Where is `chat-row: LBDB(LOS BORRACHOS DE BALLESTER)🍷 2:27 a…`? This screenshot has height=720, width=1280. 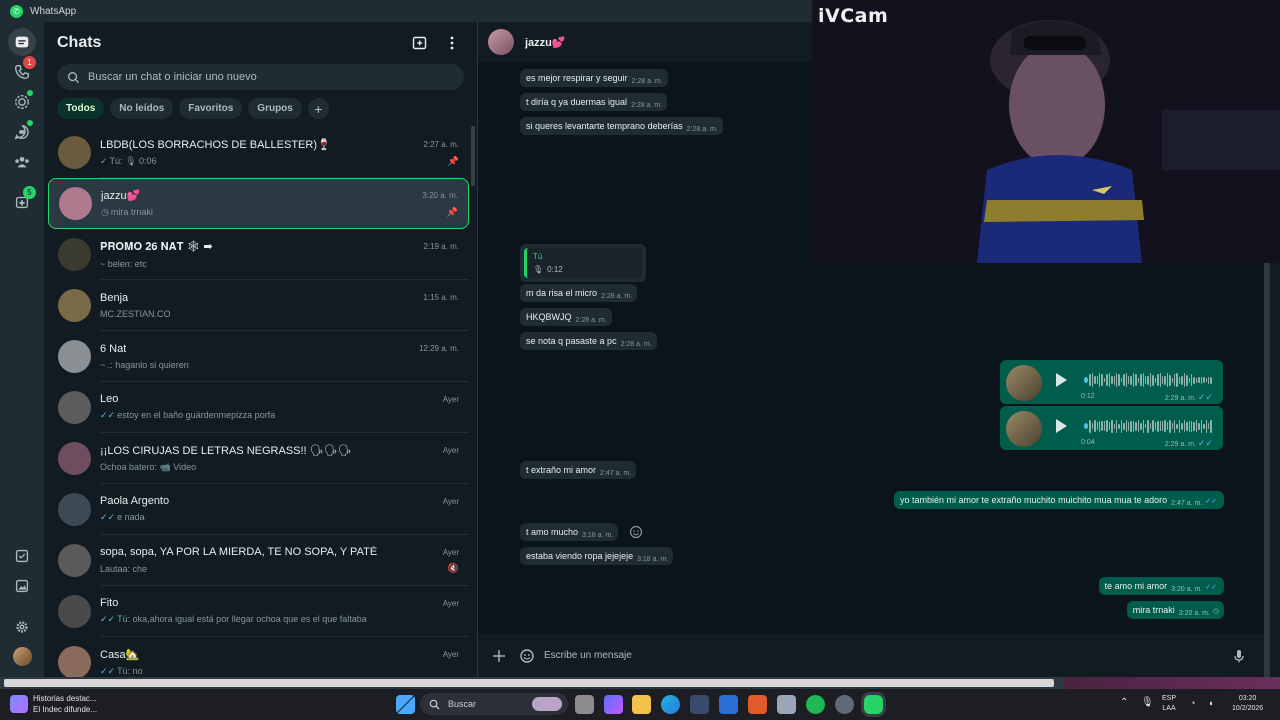 chat-row: LBDB(LOS BORRACHOS DE BALLESTER)🍷 2:27 a… is located at coordinates (258, 152).